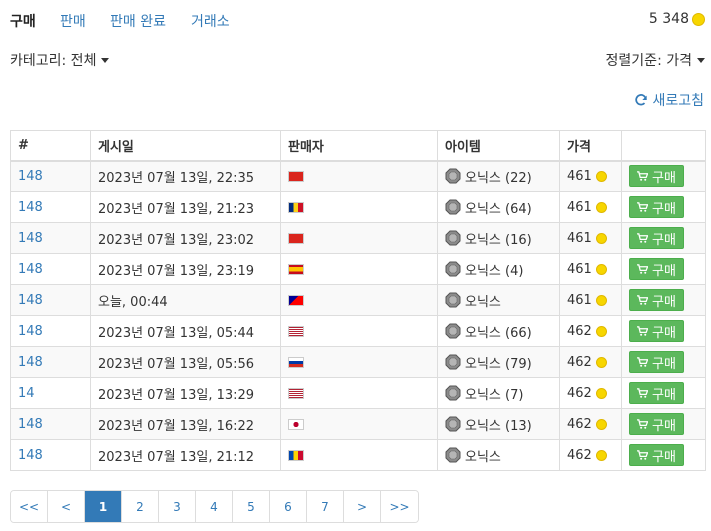 Image resolution: width=711 pixels, height=531 pixels. I want to click on tab-sold: 판매 완료, so click(138, 21).